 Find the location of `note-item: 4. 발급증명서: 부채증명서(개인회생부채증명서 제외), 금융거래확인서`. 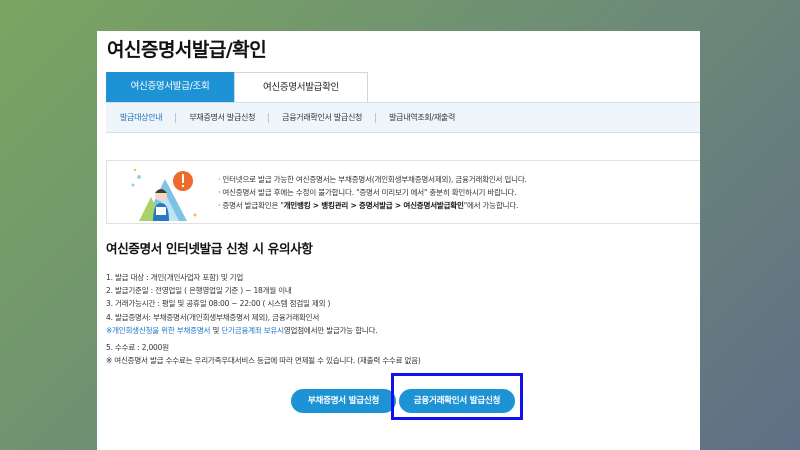

note-item: 4. 발급증명서: 부채증명서(개인회생부채증명서 제외), 금융거래확인서 is located at coordinates (213, 317).